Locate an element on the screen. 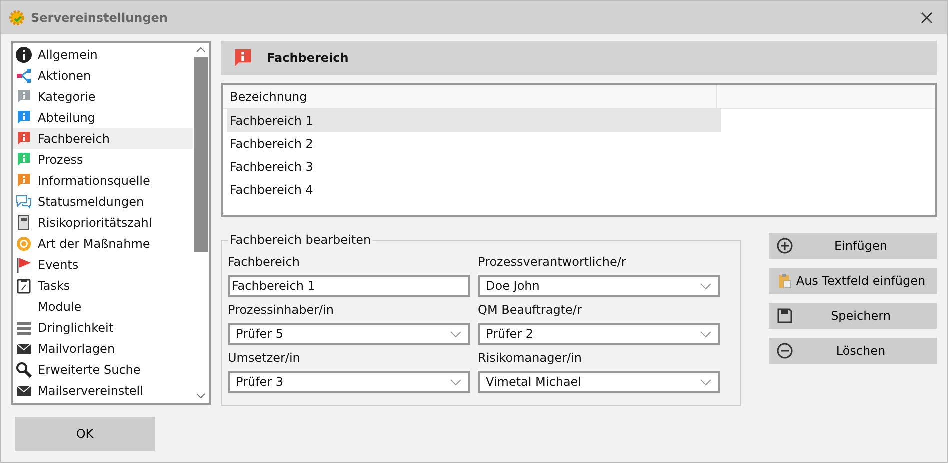 The image size is (948, 463). close-icon is located at coordinates (927, 18).